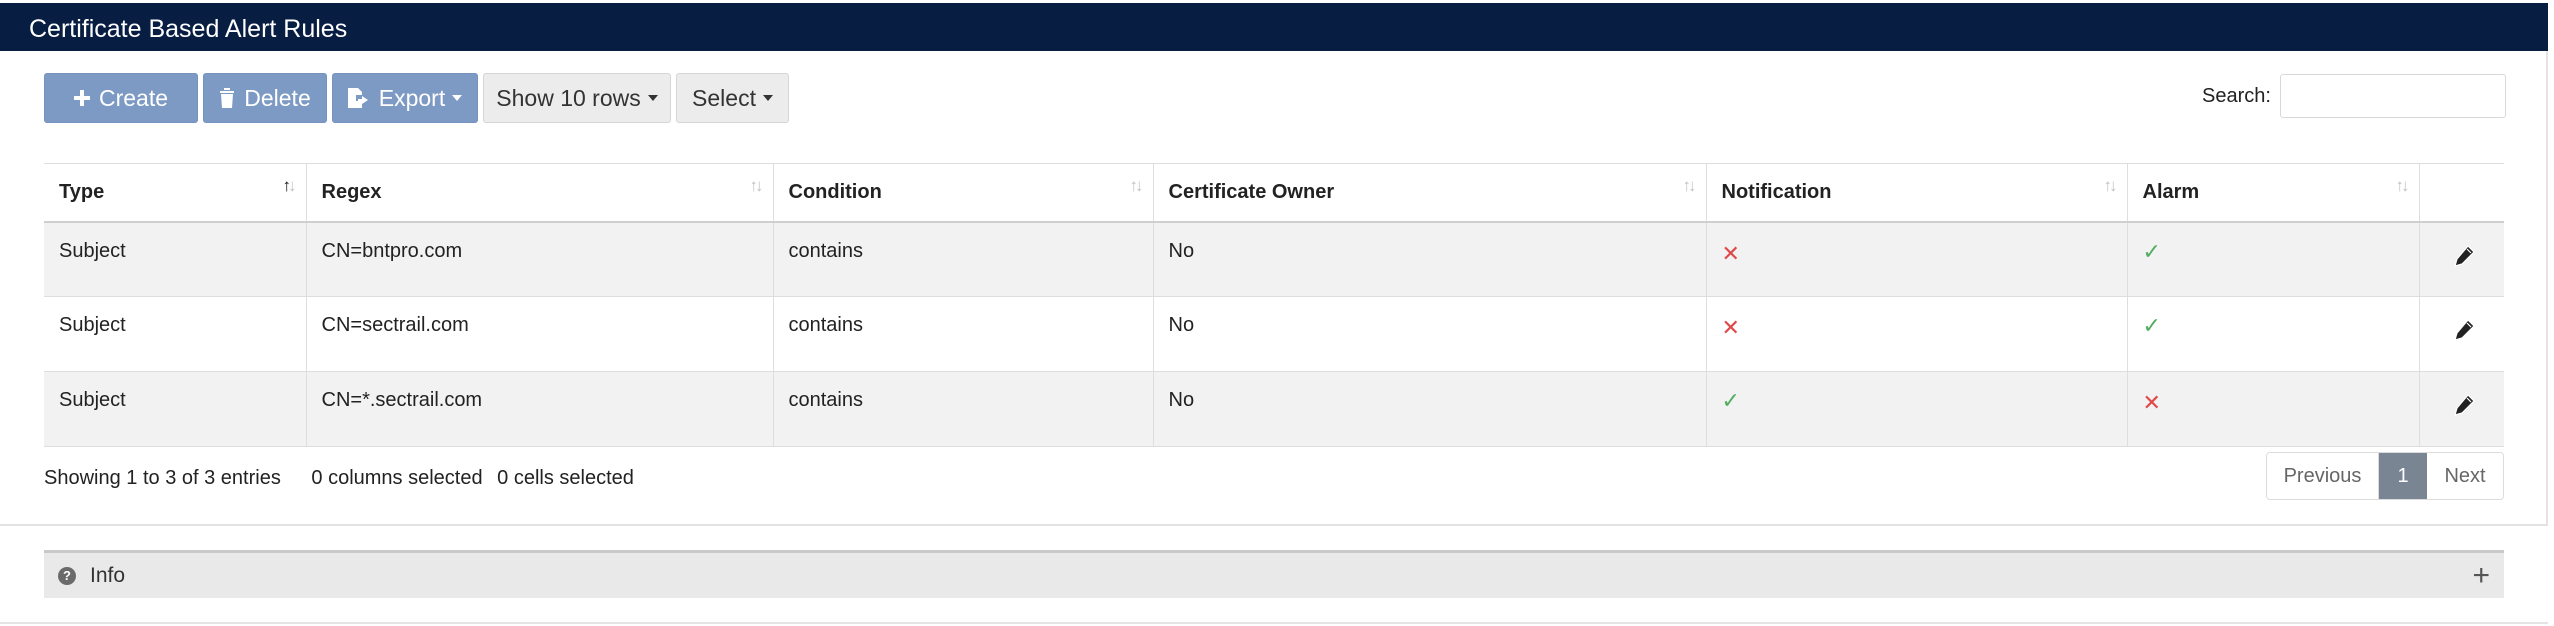 Image resolution: width=2554 pixels, height=626 pixels. I want to click on column-header-actions, so click(2461, 193).